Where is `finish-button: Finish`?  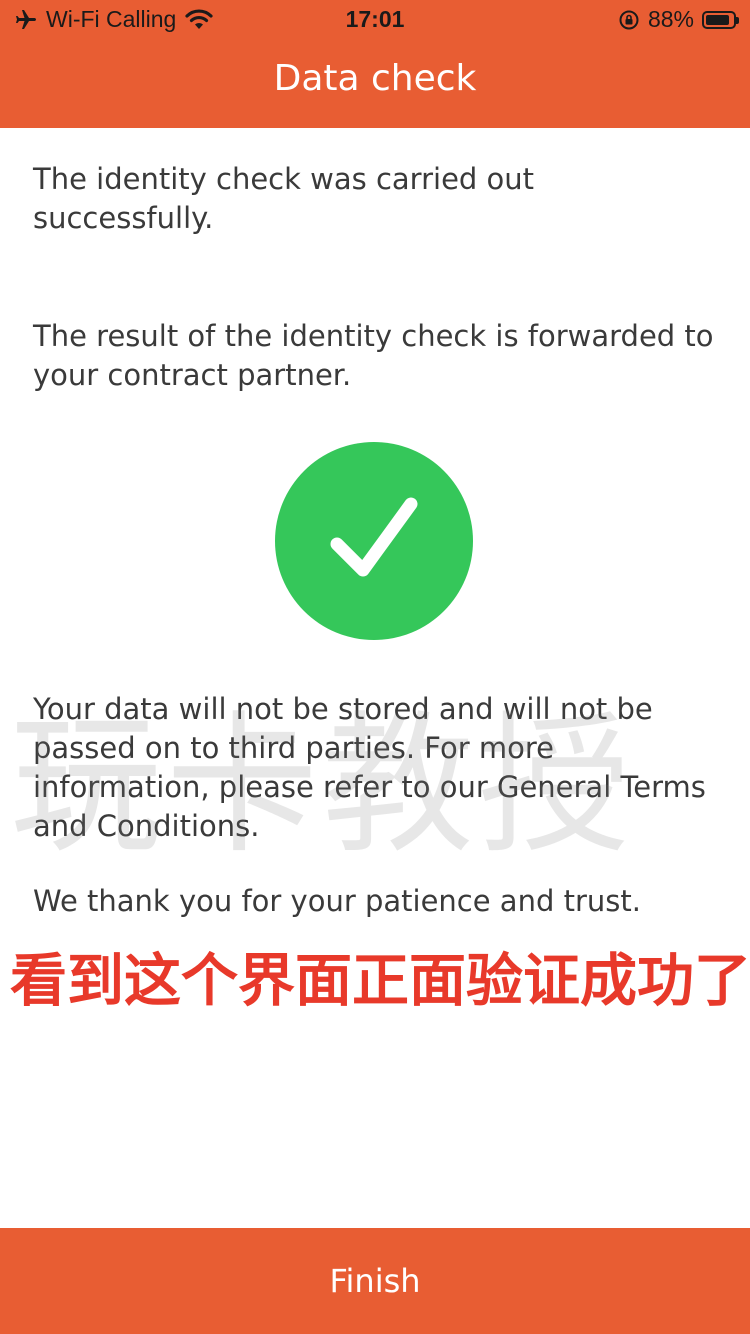 finish-button: Finish is located at coordinates (375, 1281).